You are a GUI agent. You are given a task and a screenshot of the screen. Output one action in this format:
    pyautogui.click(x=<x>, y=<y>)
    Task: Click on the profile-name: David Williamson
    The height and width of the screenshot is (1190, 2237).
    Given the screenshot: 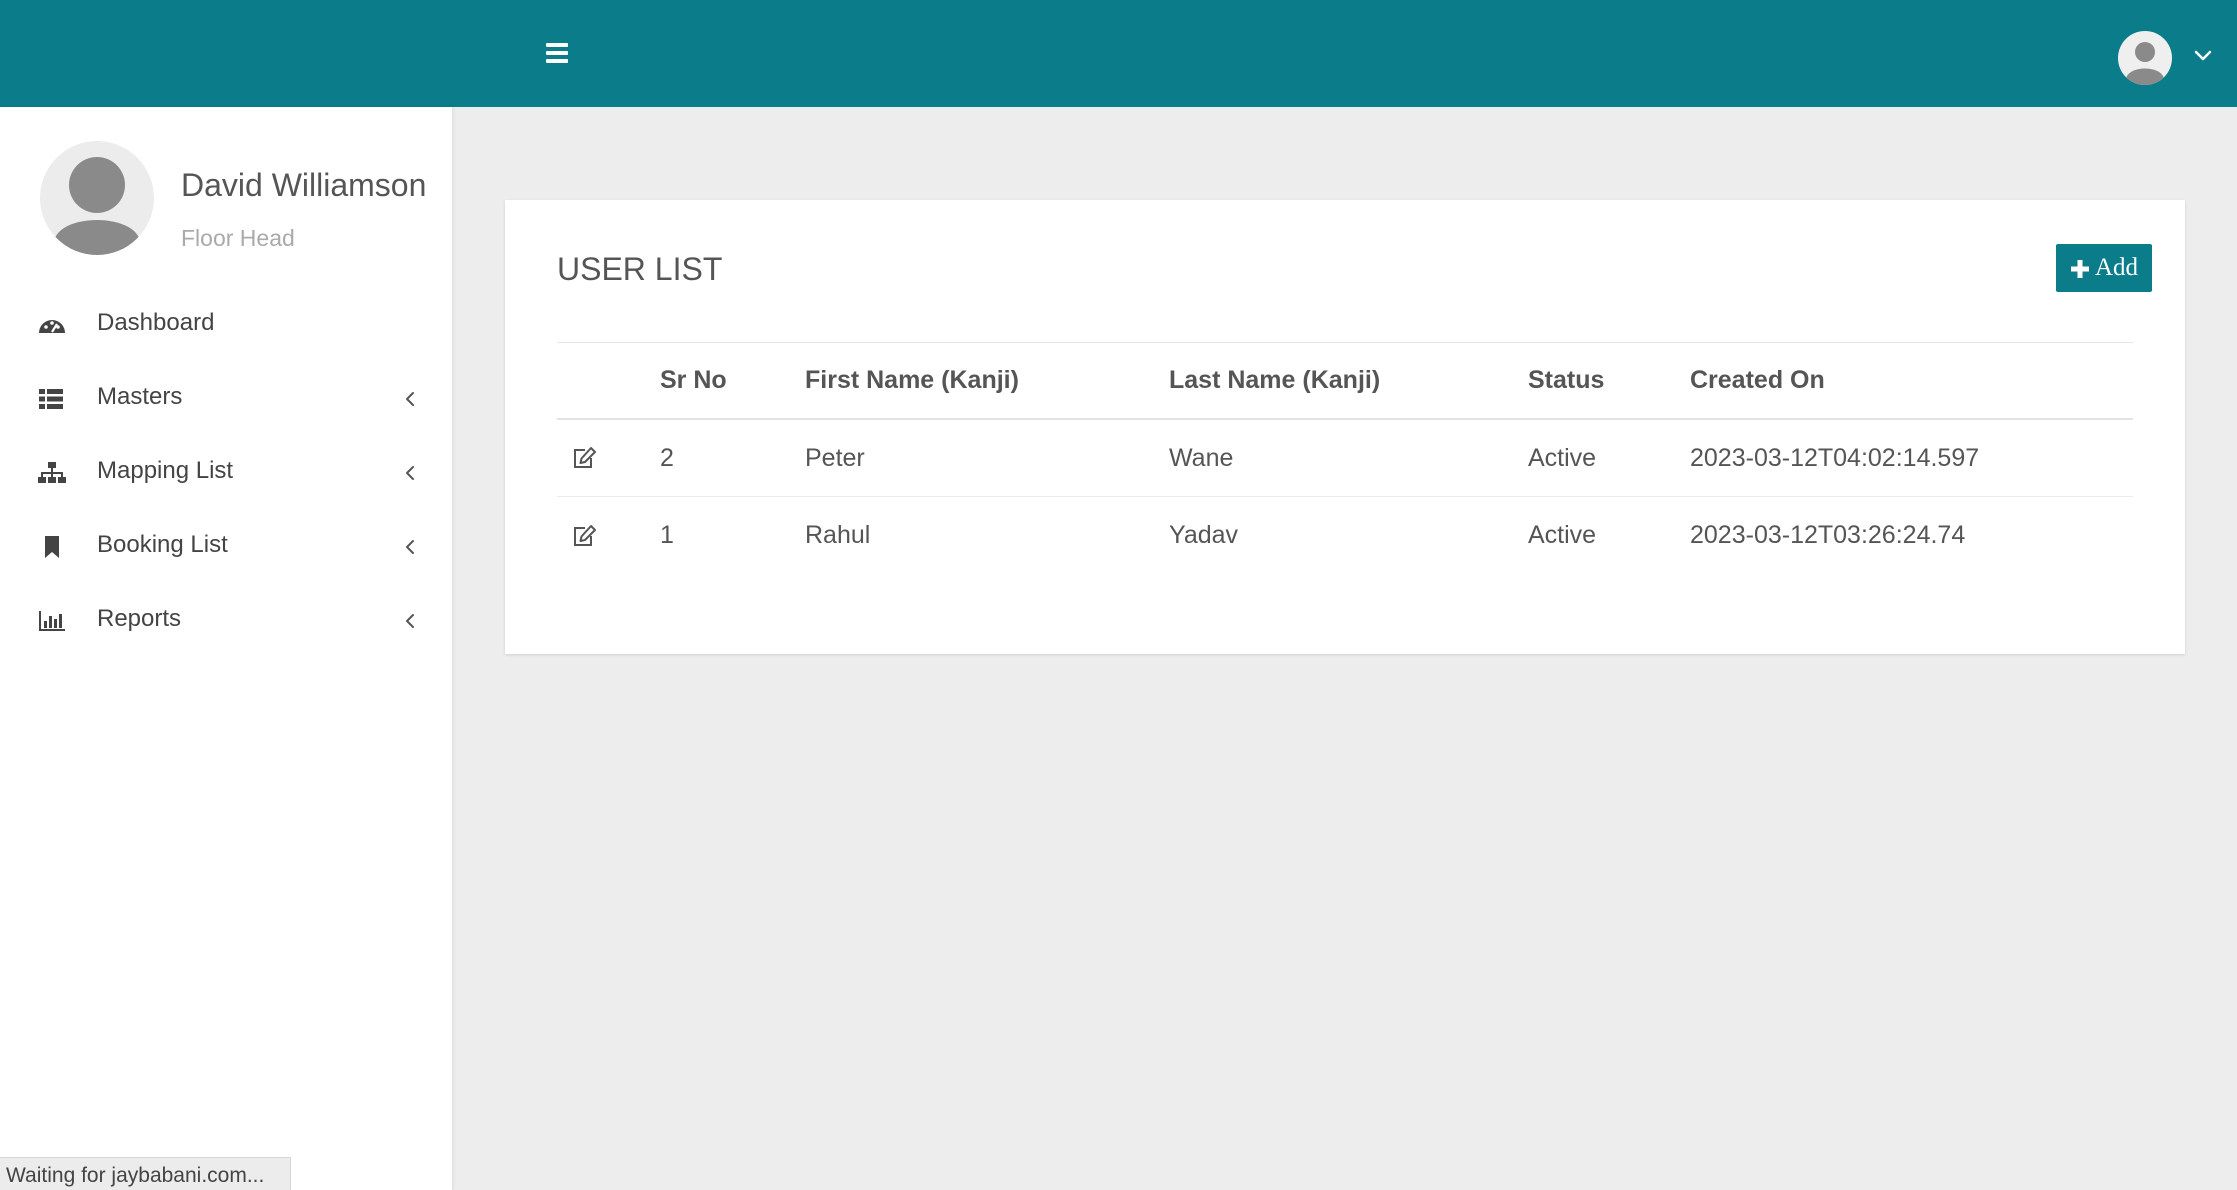 What is the action you would take?
    pyautogui.click(x=304, y=185)
    